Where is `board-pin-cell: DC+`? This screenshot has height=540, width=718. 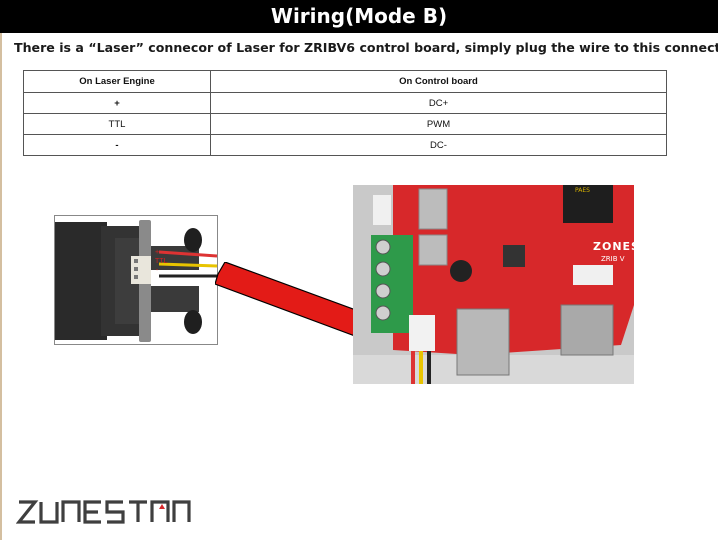
board-pin-cell: DC+ is located at coordinates (438, 103).